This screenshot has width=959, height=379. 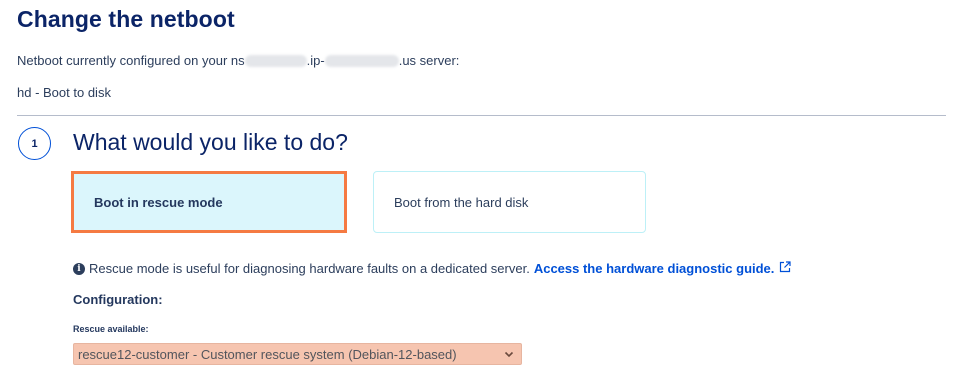 I want to click on current-netboot-value: hd - Boot to disk, so click(x=64, y=92).